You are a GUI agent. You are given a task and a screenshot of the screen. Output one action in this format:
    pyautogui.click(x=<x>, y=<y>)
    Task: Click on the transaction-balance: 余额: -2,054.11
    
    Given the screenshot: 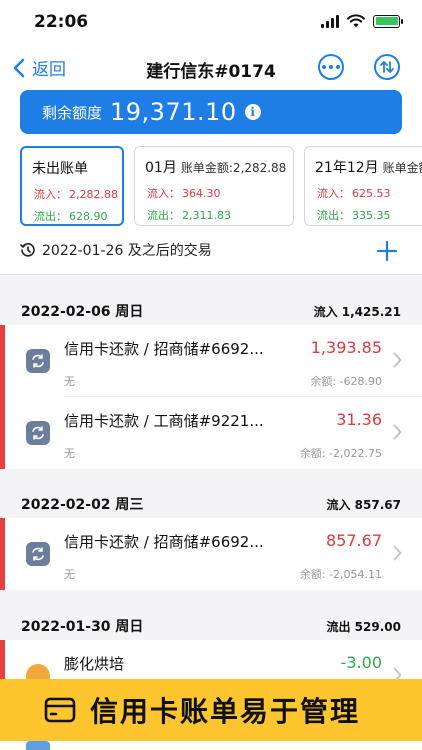 What is the action you would take?
    pyautogui.click(x=340, y=574)
    